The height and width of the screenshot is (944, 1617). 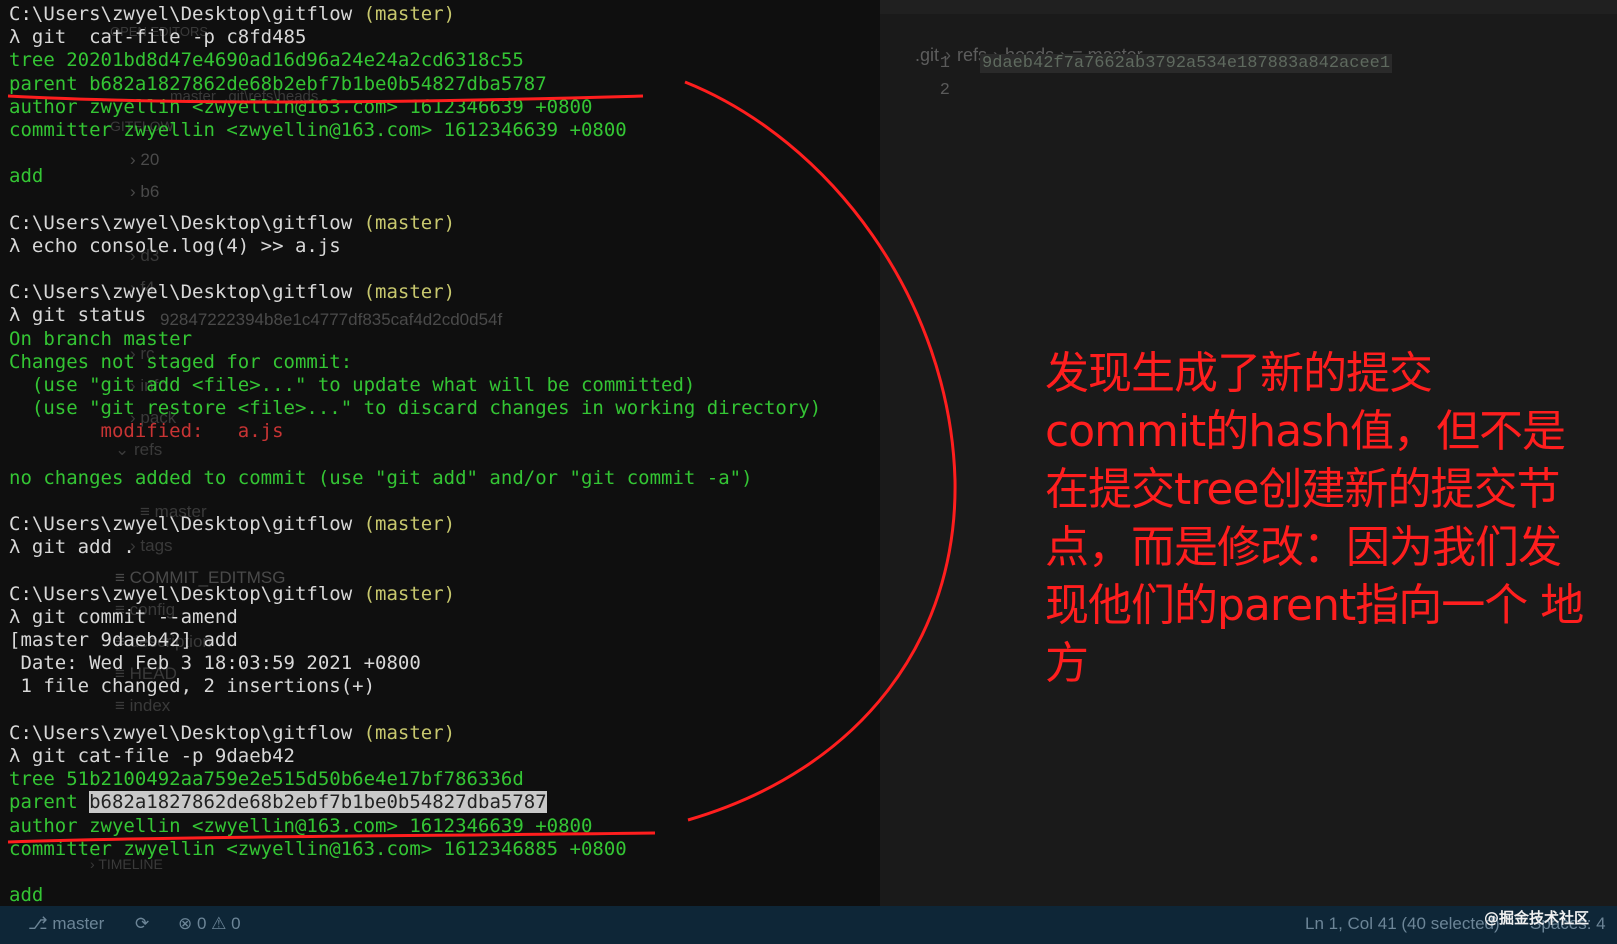 What do you see at coordinates (152, 756) in the screenshot?
I see `terminal-segment: λ git cat-file -p 9daeb42` at bounding box center [152, 756].